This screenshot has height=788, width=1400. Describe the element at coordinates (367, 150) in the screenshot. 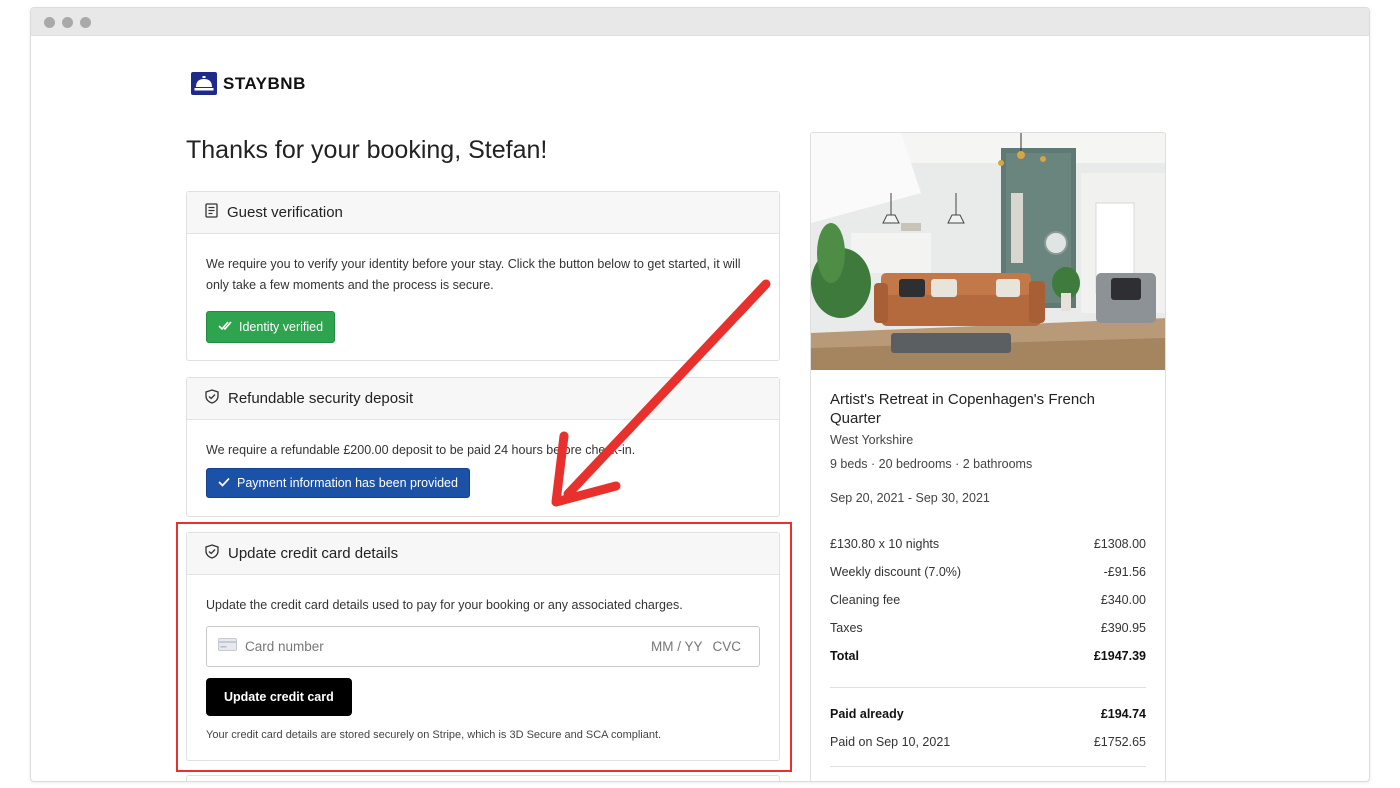

I see `page-title: Thanks for your booking, Stefan!` at that location.